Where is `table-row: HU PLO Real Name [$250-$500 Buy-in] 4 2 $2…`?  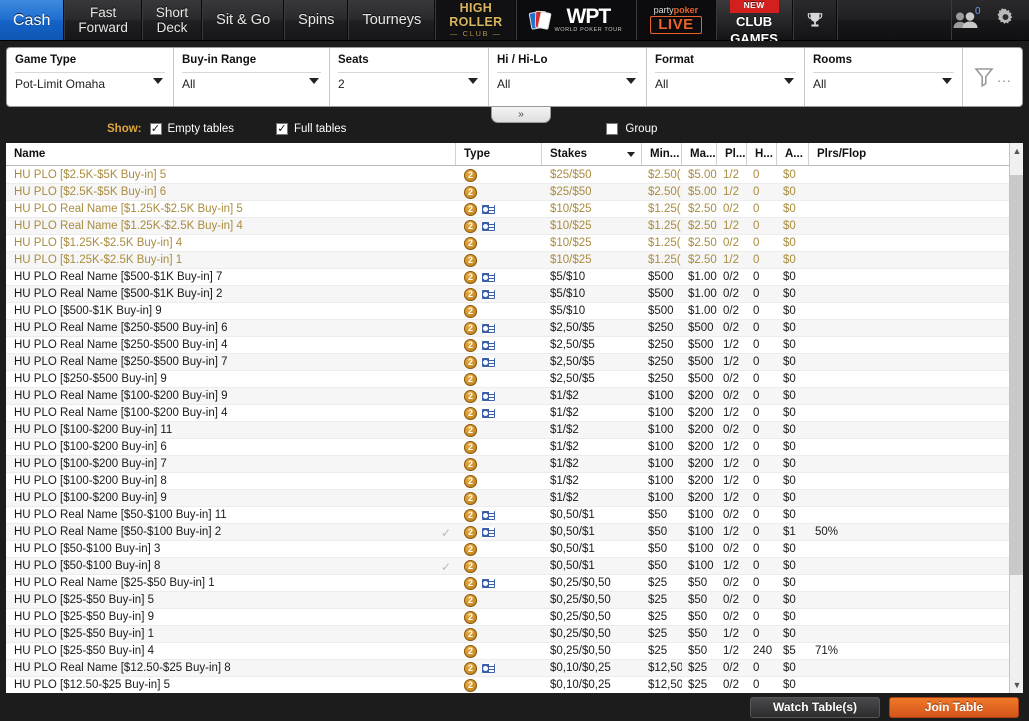 table-row: HU PLO Real Name [$250-$500 Buy-in] 4 2 $2… is located at coordinates (507, 345).